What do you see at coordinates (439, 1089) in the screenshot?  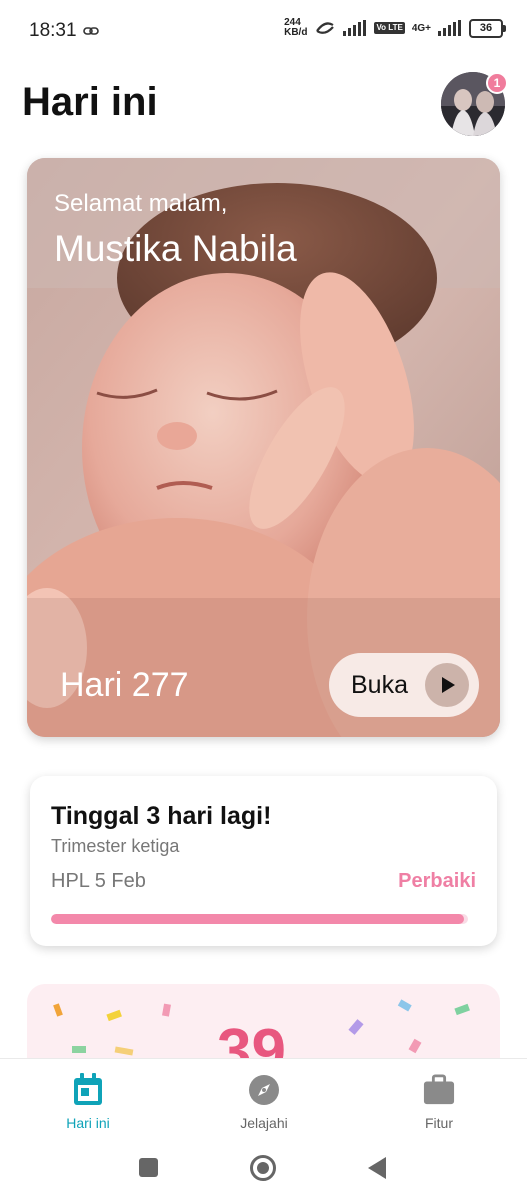 I see `briefcase-icon` at bounding box center [439, 1089].